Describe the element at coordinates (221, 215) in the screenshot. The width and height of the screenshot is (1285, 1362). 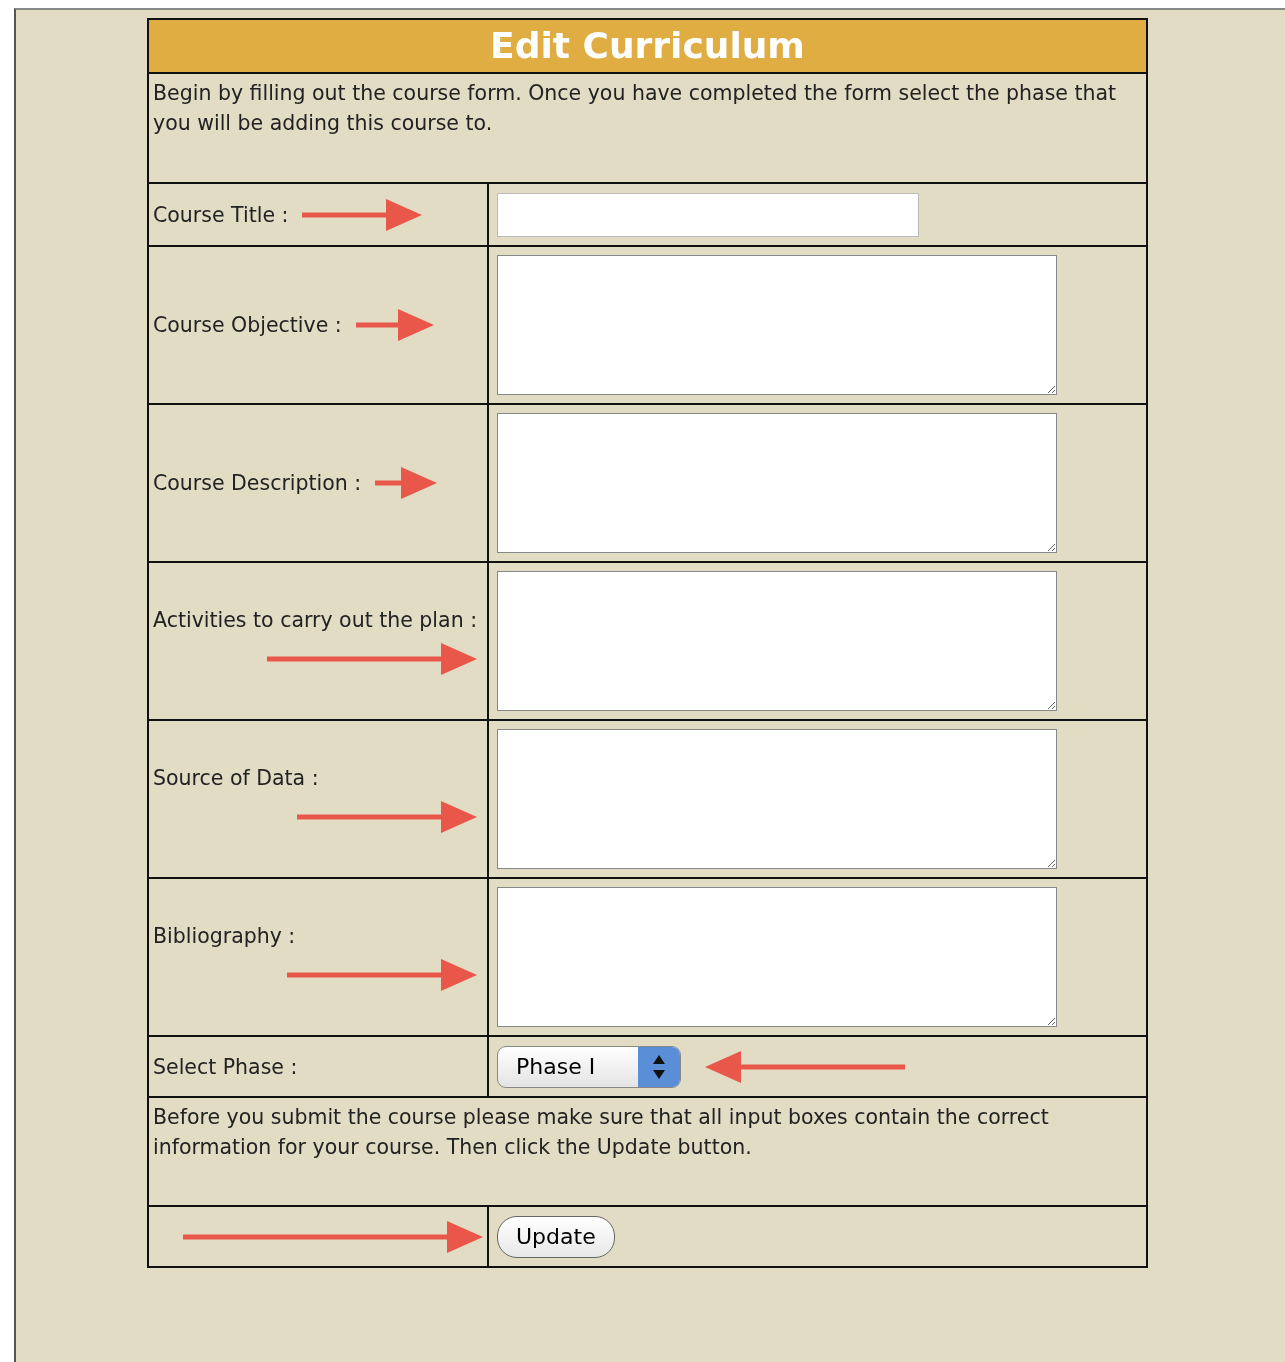
I see `field-label: Course Title :` at that location.